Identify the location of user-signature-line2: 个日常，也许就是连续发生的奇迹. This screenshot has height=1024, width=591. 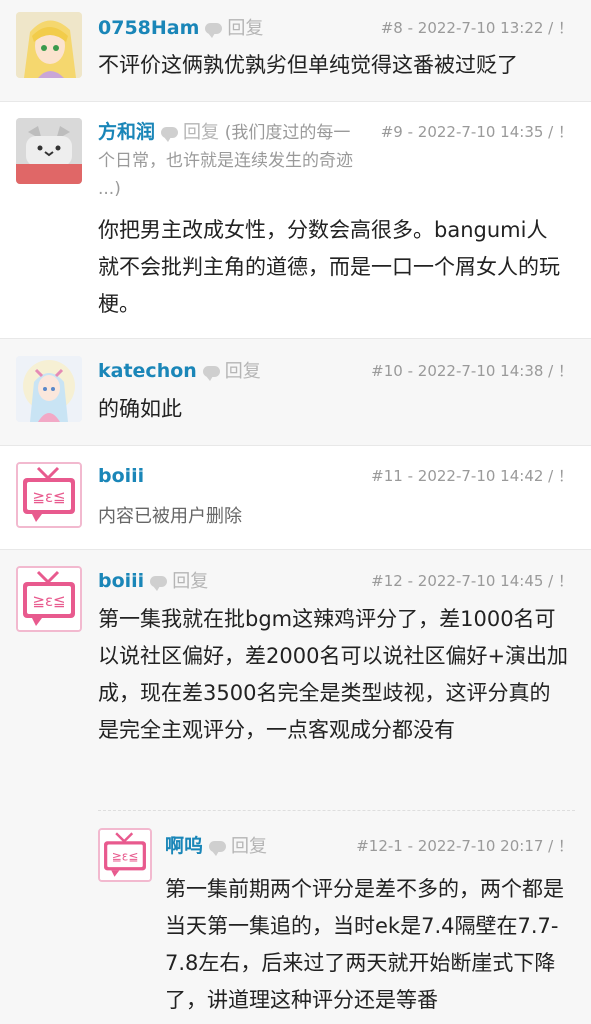
(225, 161).